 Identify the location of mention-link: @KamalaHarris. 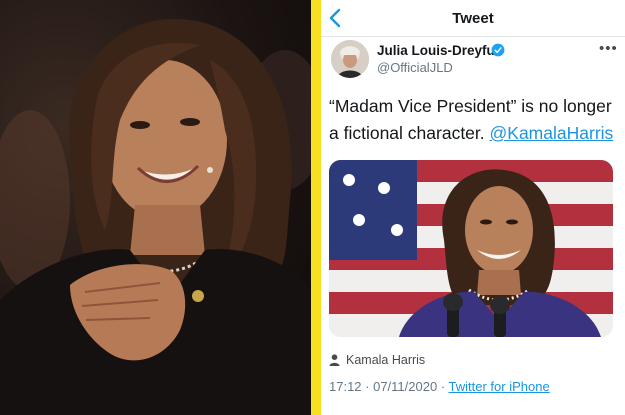
(552, 133).